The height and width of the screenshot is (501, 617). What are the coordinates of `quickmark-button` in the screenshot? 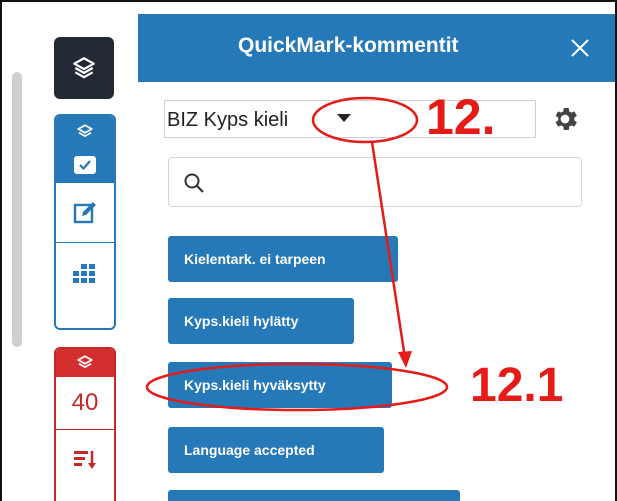 It's located at (314, 495).